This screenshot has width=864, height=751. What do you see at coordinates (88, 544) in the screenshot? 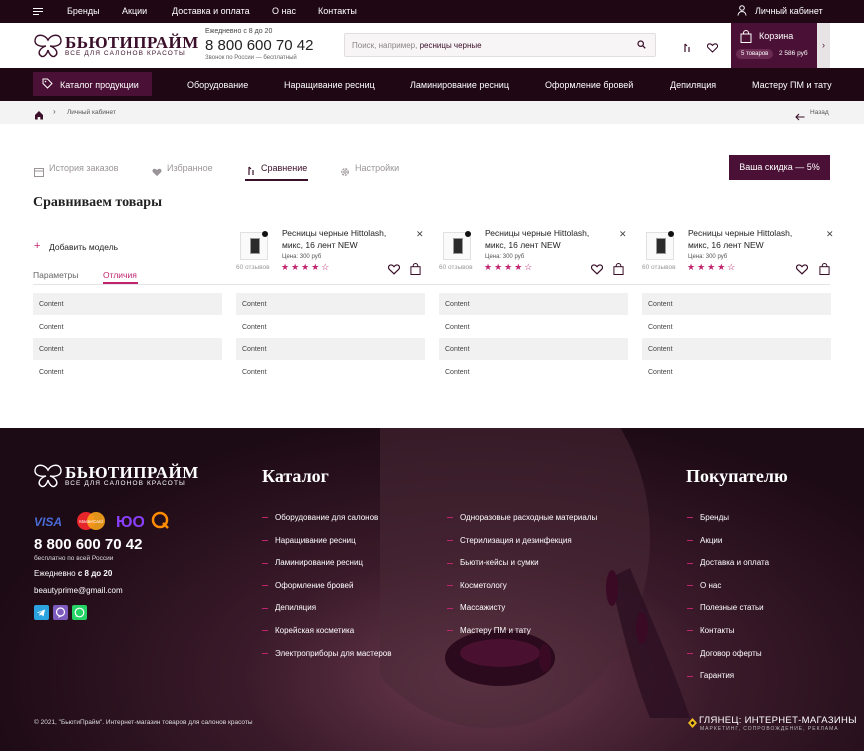
I see `footer-phone: 8 800 600 70 42` at bounding box center [88, 544].